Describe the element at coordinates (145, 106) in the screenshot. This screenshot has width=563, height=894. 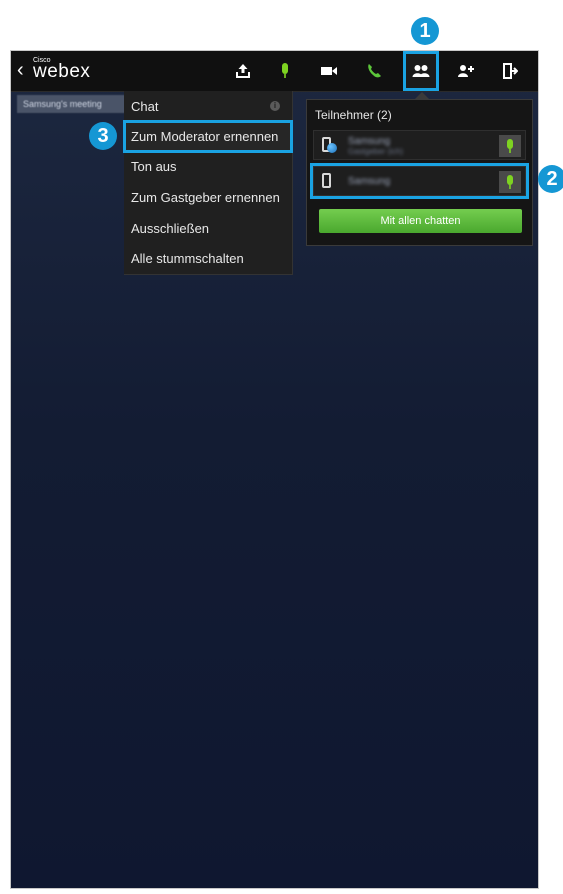
I see `menu-item-label: Chat` at that location.